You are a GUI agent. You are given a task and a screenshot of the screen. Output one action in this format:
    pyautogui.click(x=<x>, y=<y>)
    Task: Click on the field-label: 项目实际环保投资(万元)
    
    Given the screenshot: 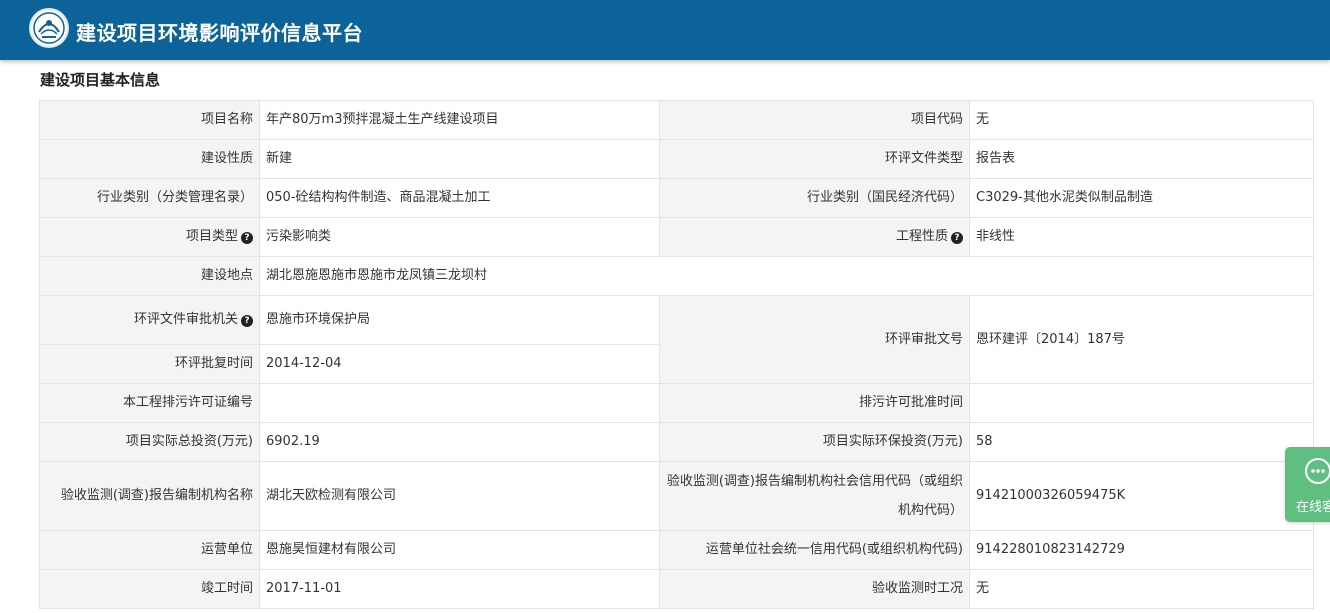 What is the action you would take?
    pyautogui.click(x=814, y=442)
    